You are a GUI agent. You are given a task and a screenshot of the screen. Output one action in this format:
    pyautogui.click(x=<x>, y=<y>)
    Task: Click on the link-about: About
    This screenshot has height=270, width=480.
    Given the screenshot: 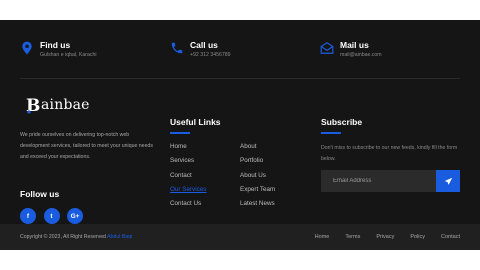 What is the action you would take?
    pyautogui.click(x=257, y=147)
    